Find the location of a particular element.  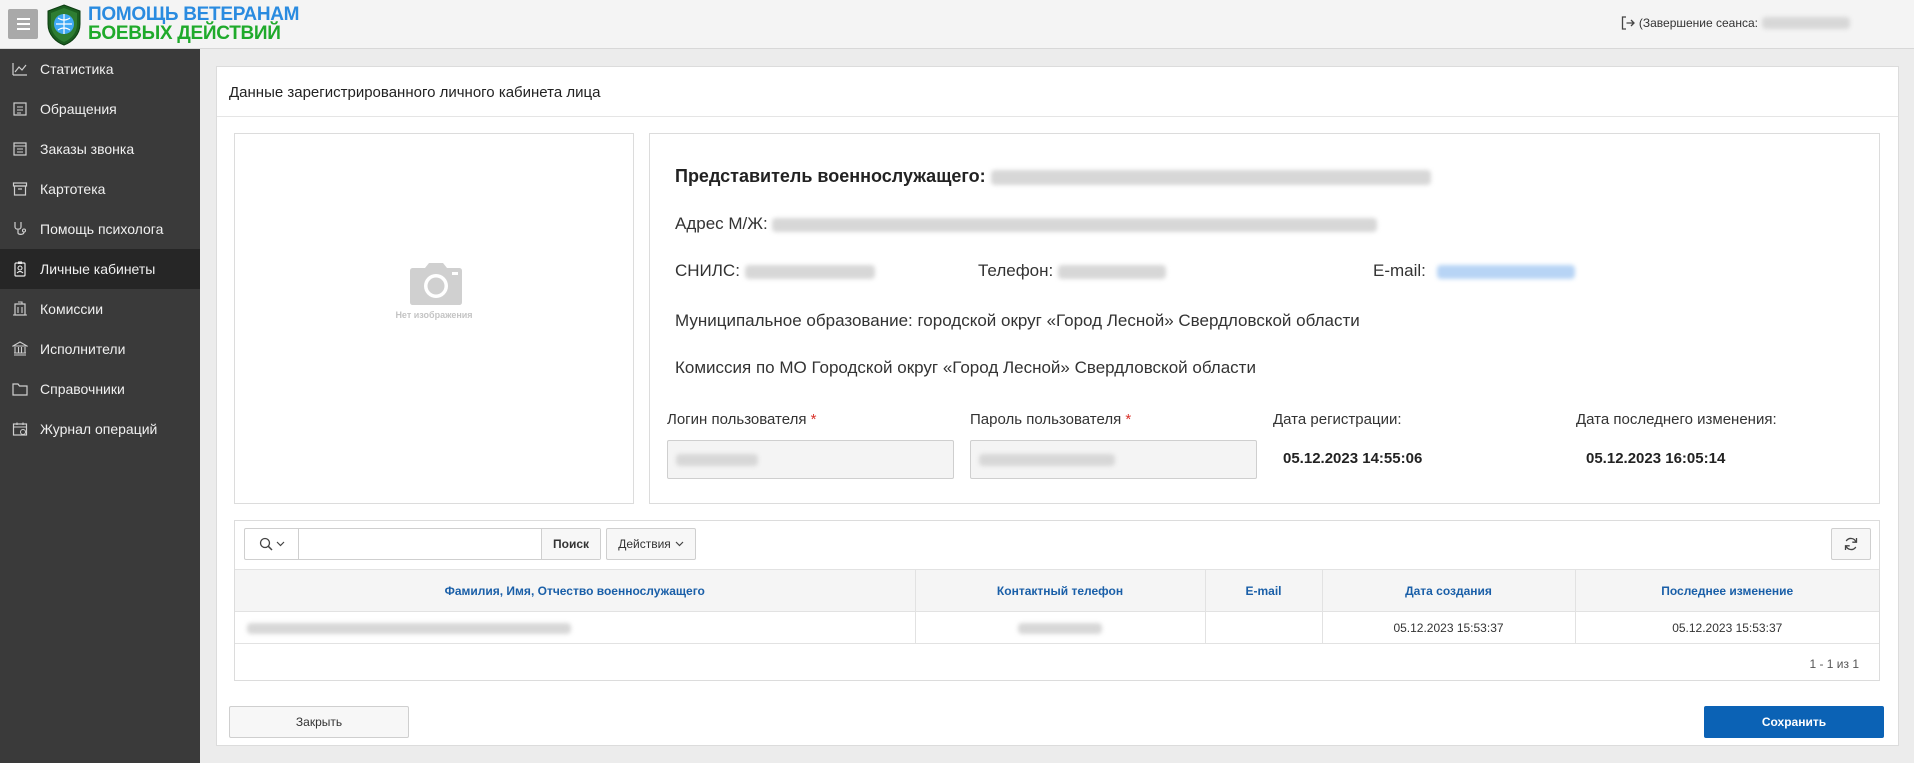

table-row: 05.12.2023 15:53:37 05.12.2023 15:53:37 is located at coordinates (1057, 627).